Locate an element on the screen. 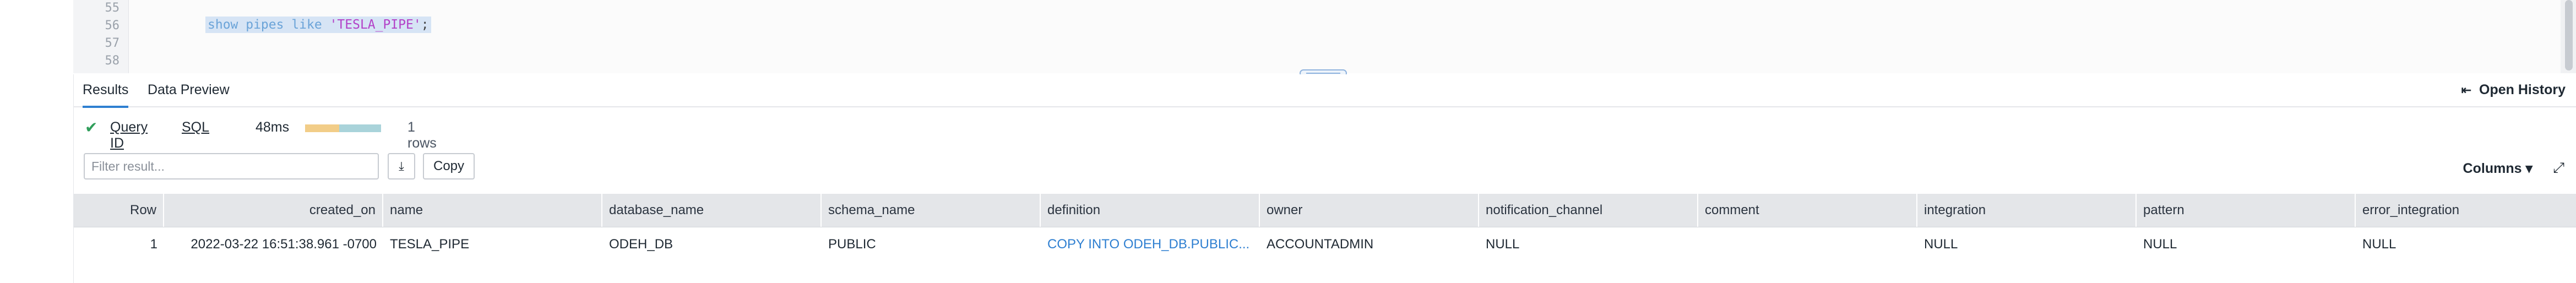  sql-link: SQL is located at coordinates (195, 127).